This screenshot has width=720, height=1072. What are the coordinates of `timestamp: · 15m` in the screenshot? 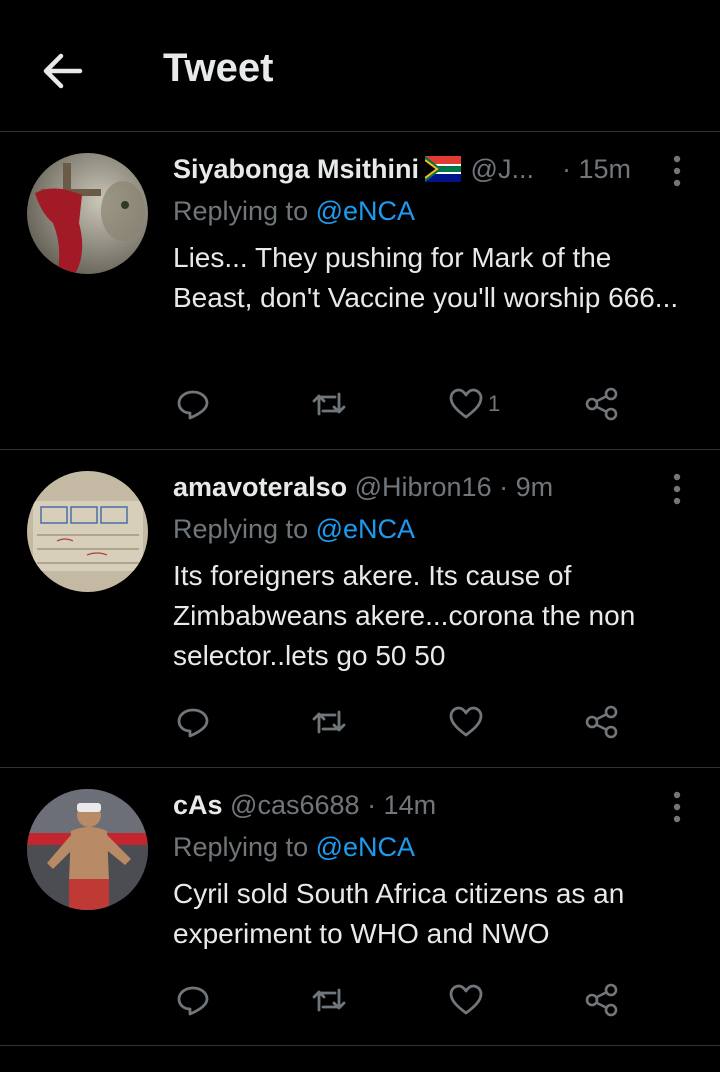 It's located at (596, 169).